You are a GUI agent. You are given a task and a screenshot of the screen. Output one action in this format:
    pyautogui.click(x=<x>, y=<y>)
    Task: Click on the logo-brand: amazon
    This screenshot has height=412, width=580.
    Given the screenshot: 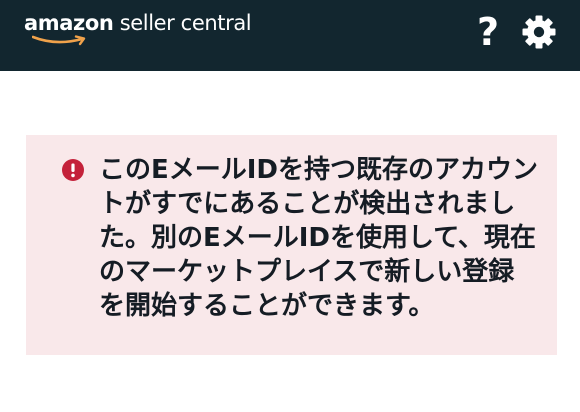 What is the action you would take?
    pyautogui.click(x=69, y=23)
    